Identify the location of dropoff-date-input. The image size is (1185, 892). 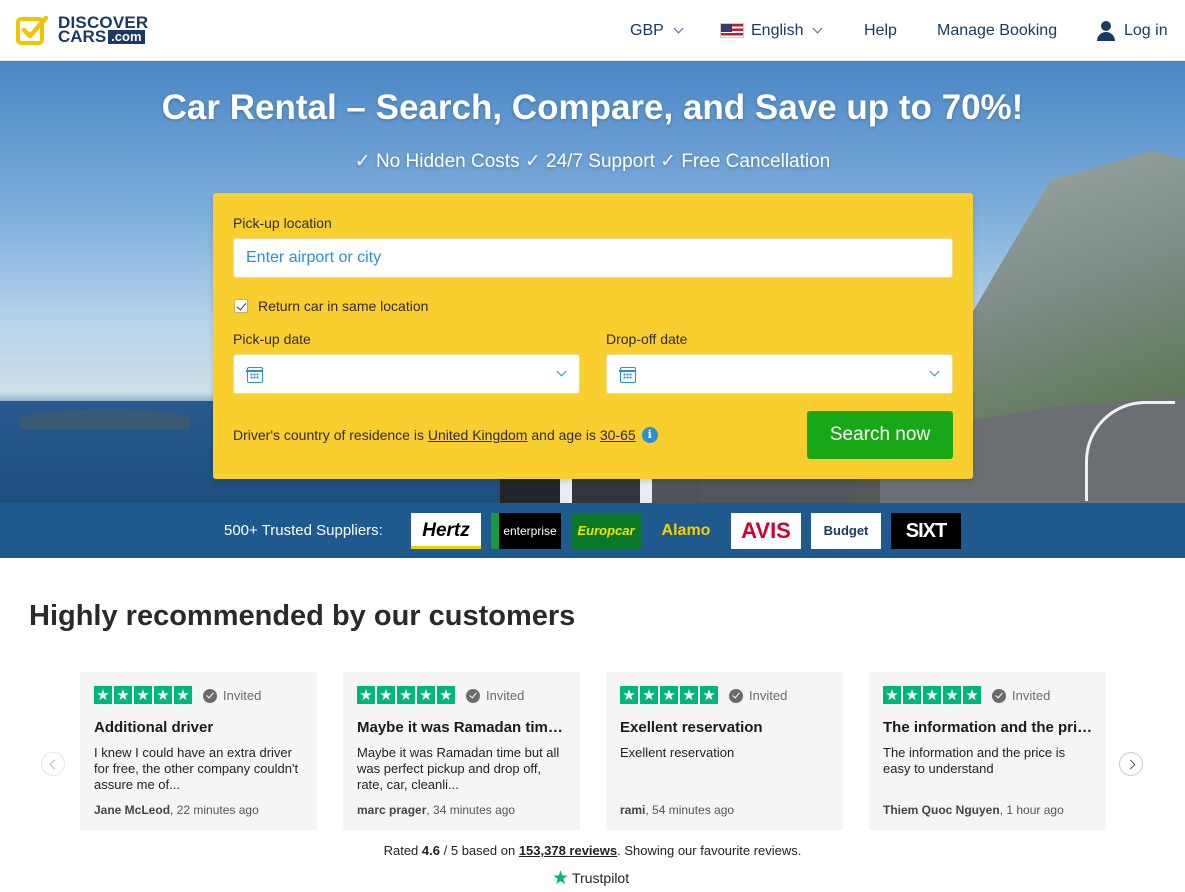
(779, 374).